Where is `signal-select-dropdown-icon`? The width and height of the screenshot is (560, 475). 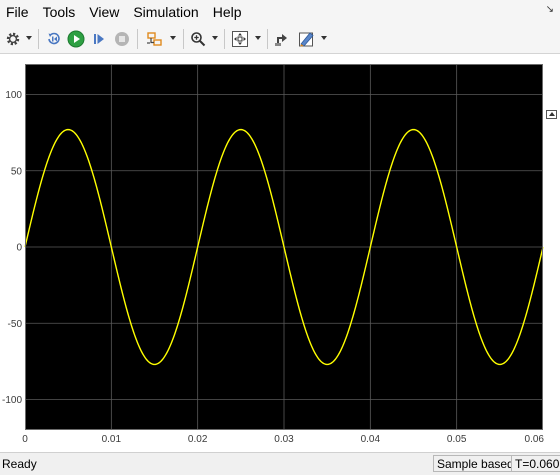 signal-select-dropdown-icon is located at coordinates (173, 38).